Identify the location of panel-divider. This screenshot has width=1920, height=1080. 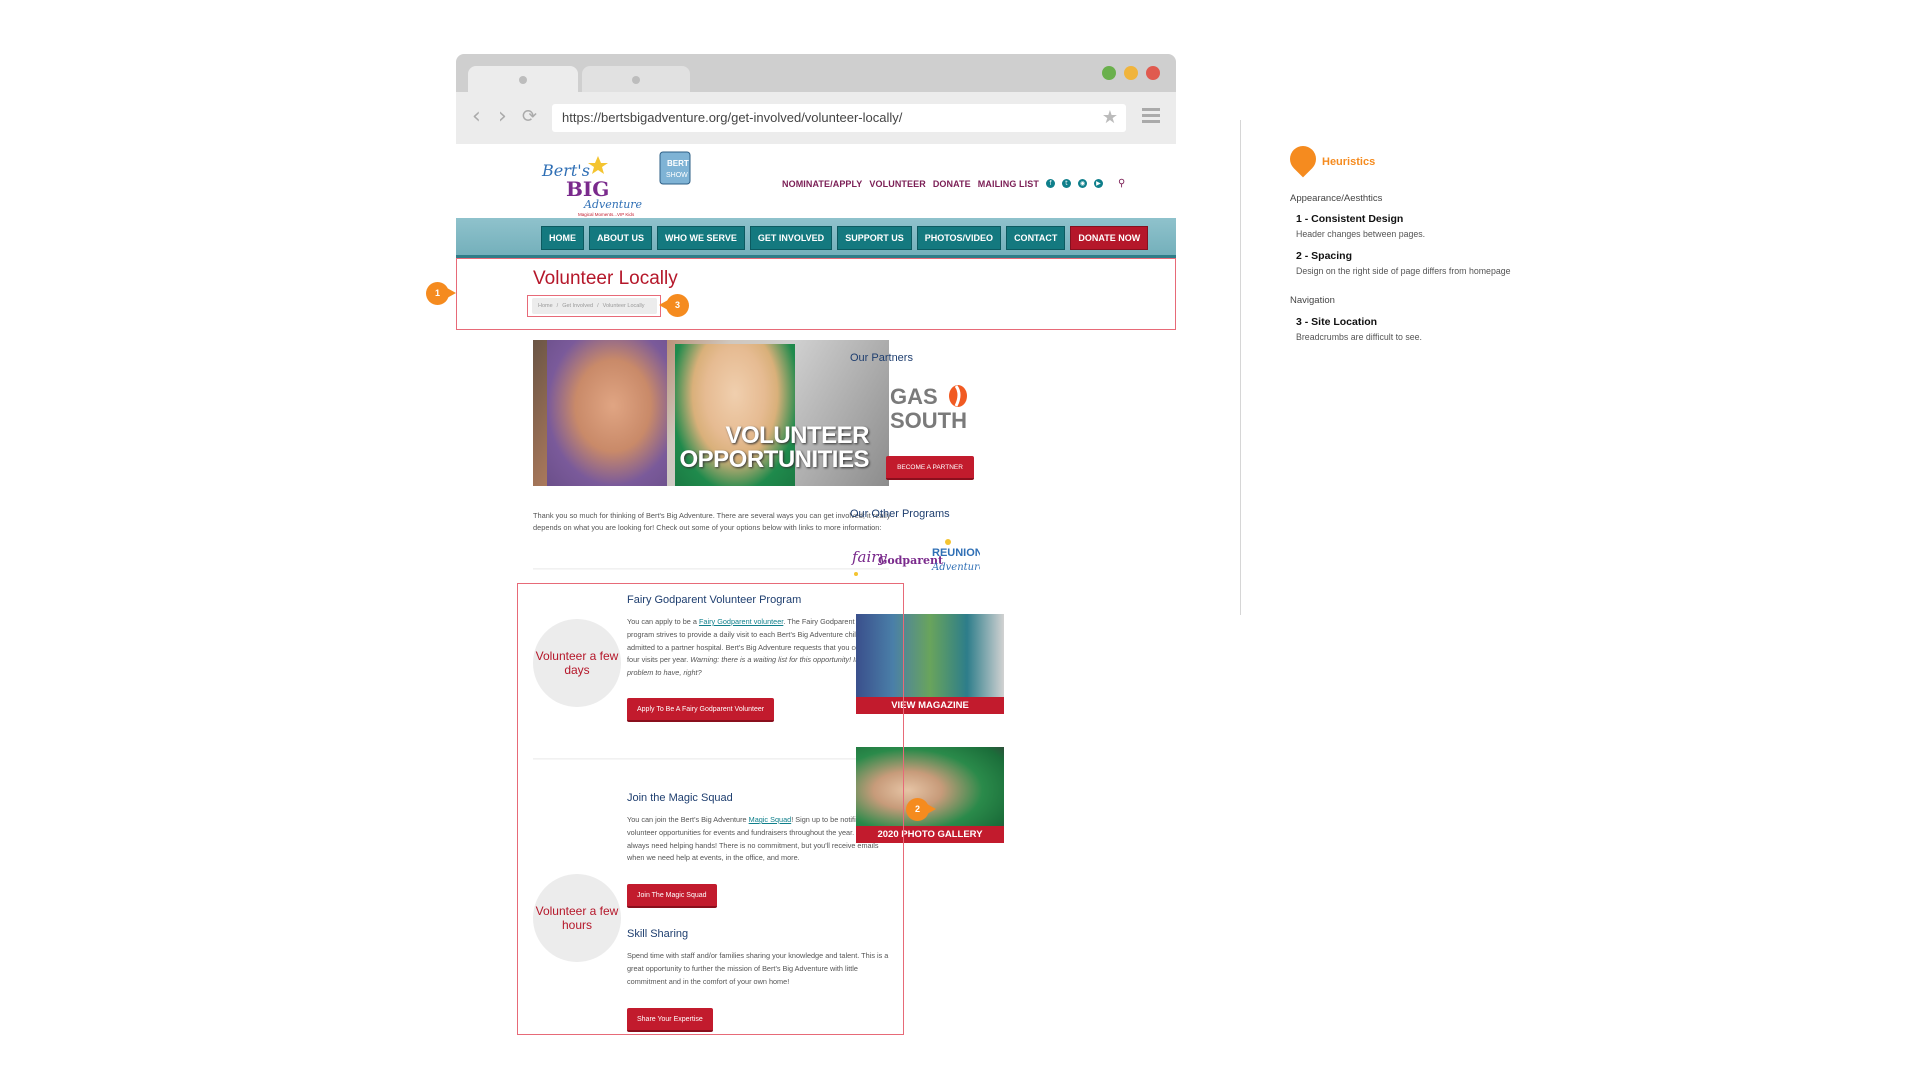
(1240, 367).